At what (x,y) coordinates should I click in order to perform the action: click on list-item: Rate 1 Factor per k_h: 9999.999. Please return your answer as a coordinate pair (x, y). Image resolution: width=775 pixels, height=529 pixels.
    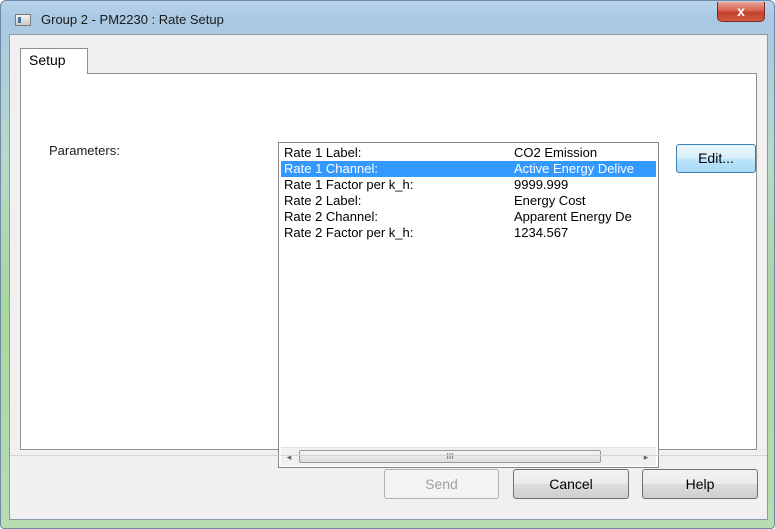
    Looking at the image, I should click on (468, 185).